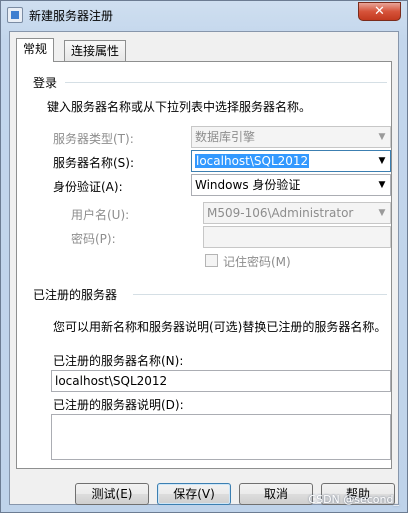 The height and width of the screenshot is (513, 408). I want to click on test-button: 测试(E), so click(112, 494).